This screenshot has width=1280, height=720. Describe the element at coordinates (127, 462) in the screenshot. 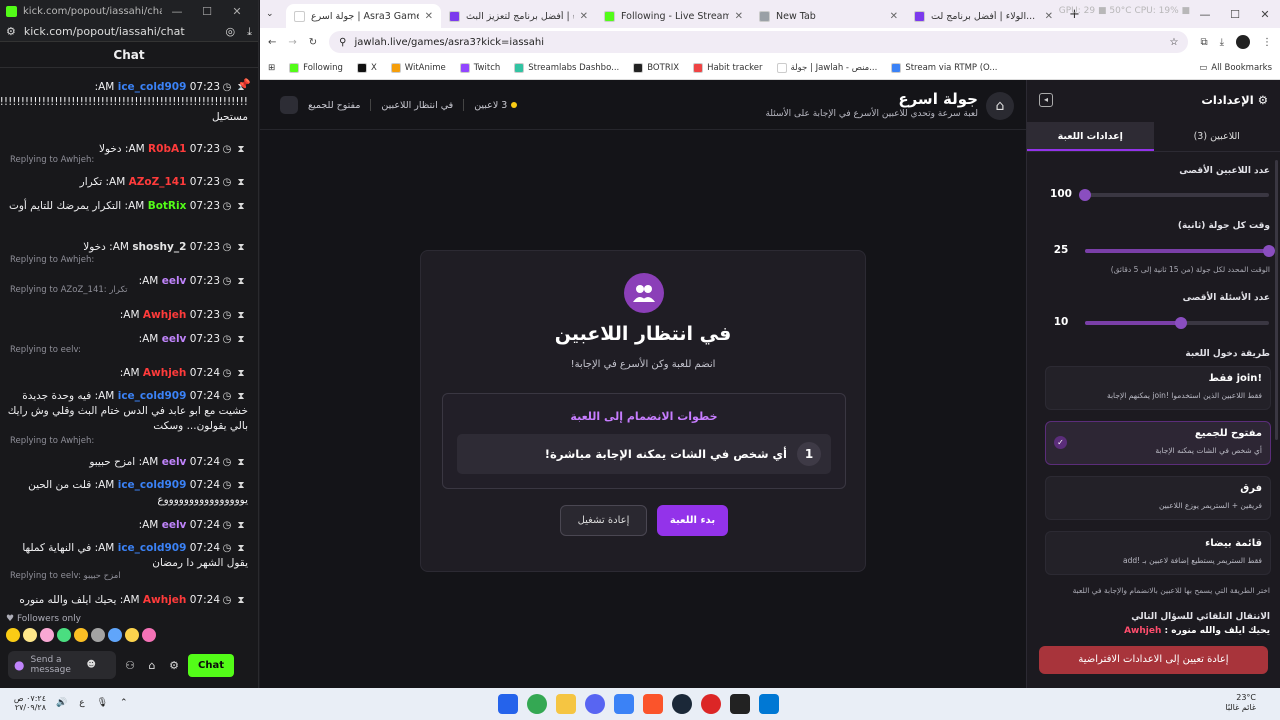

I see `chat-message: ⧗◷07:24 AM eelv: امزح حبيبو` at that location.